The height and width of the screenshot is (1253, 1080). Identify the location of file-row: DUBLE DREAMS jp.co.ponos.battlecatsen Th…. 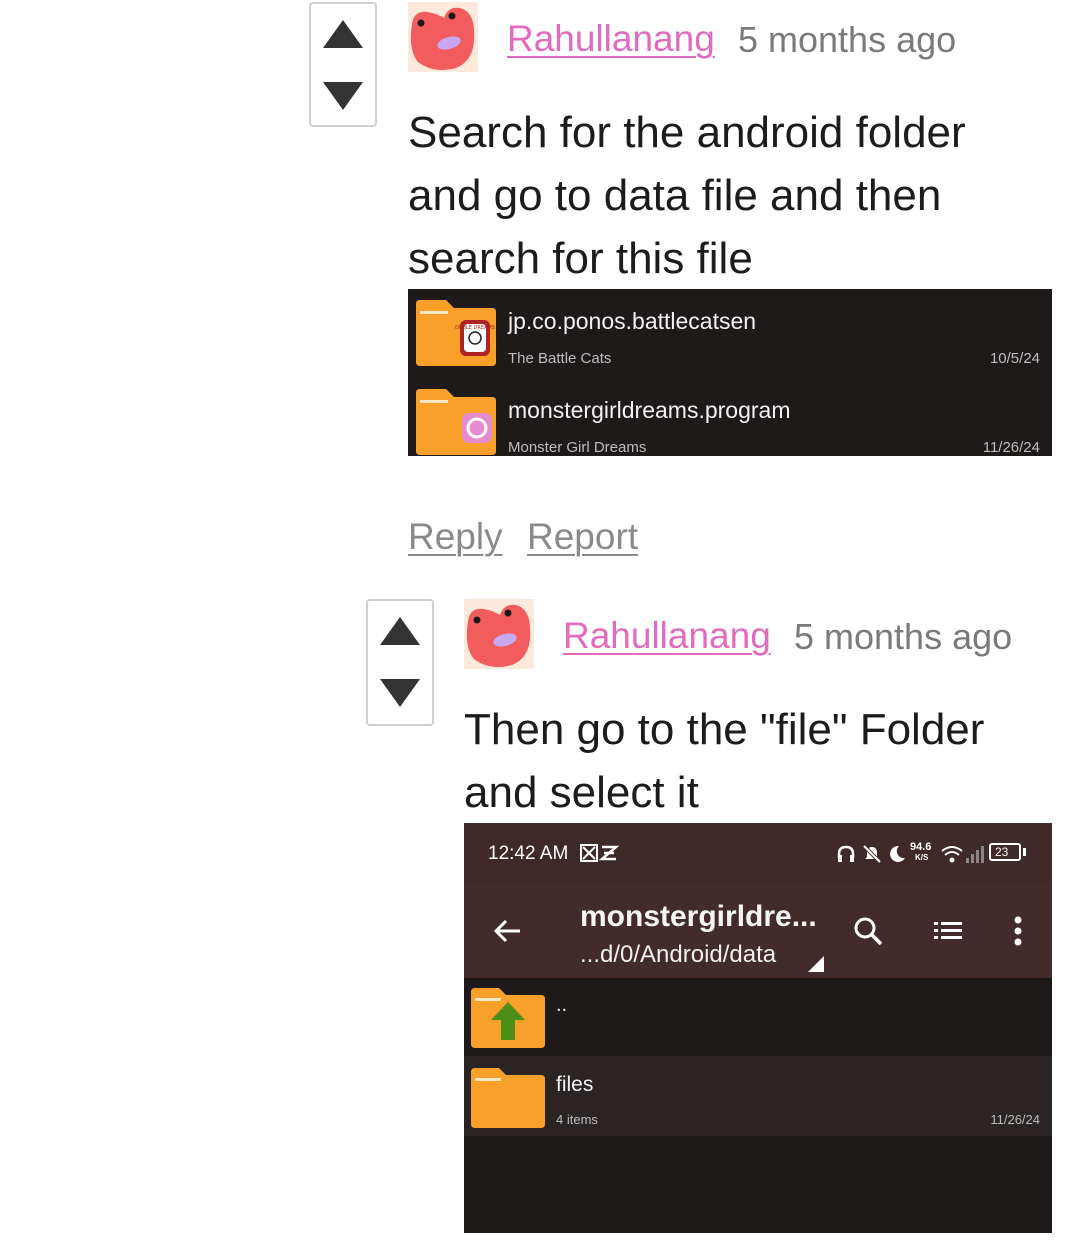
(730, 333).